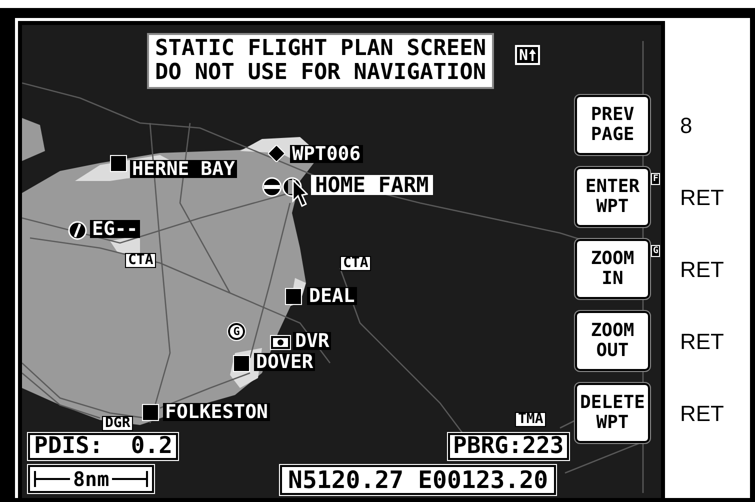 The width and height of the screenshot is (755, 502). I want to click on softkey-button: ENTER WPT, so click(612, 197).